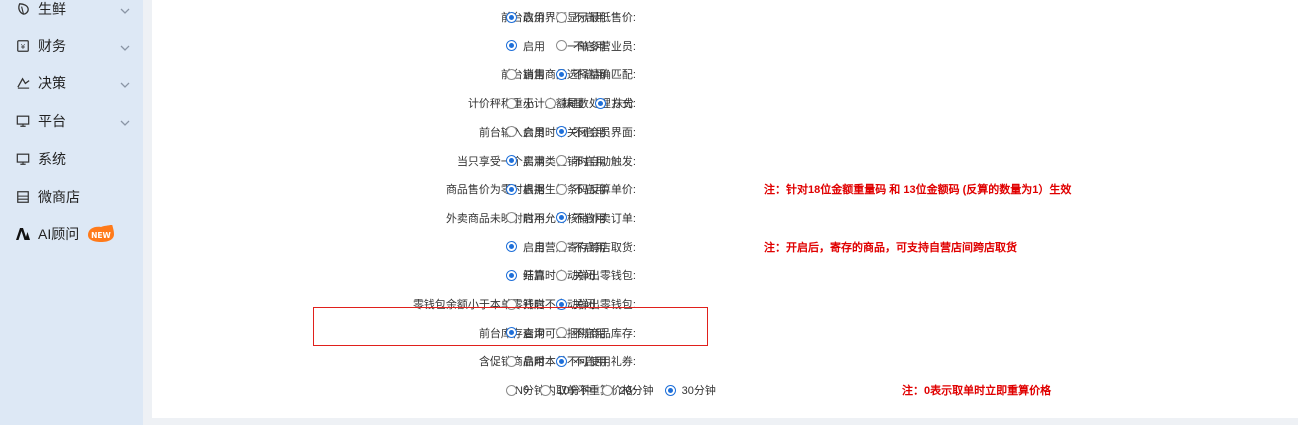 The width and height of the screenshot is (1298, 425). What do you see at coordinates (890, 247) in the screenshot?
I see `setting-note: 注：开启后，寄存的商品，可支持自营店间跨店取货` at bounding box center [890, 247].